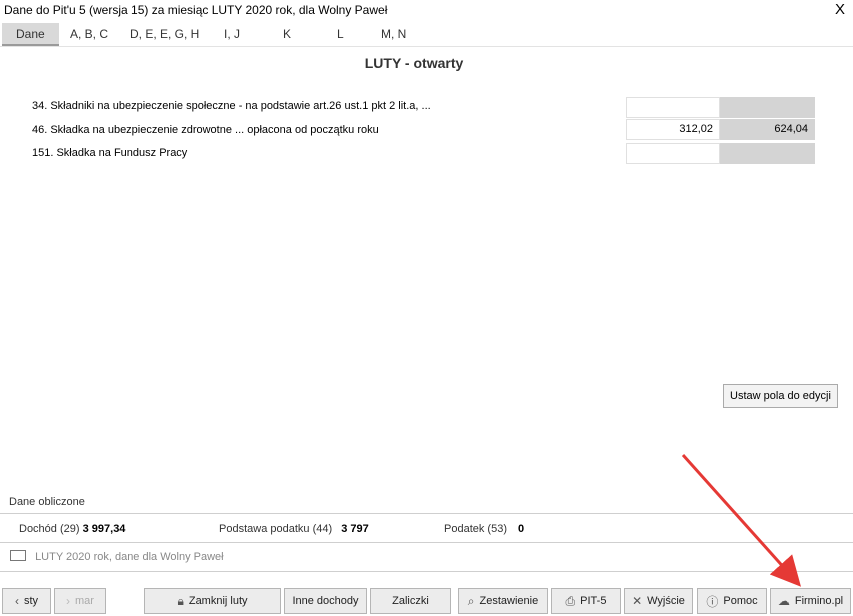  I want to click on close-month-button: 🔒︎ Zamknij luty, so click(212, 601).